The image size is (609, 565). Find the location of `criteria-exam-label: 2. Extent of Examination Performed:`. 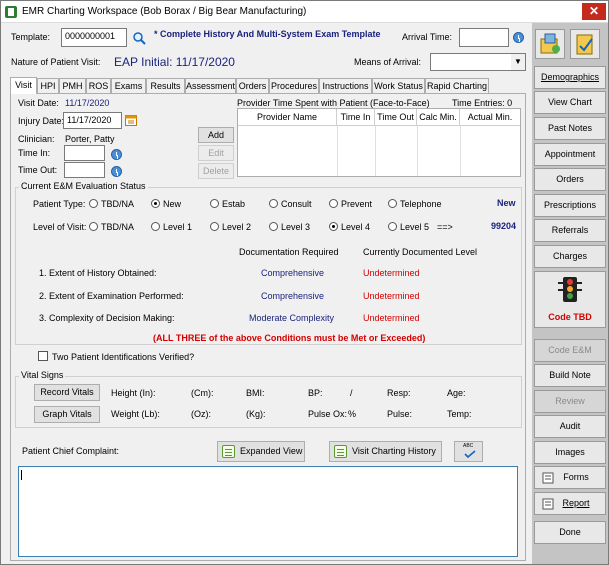

criteria-exam-label: 2. Extent of Examination Performed: is located at coordinates (111, 296).